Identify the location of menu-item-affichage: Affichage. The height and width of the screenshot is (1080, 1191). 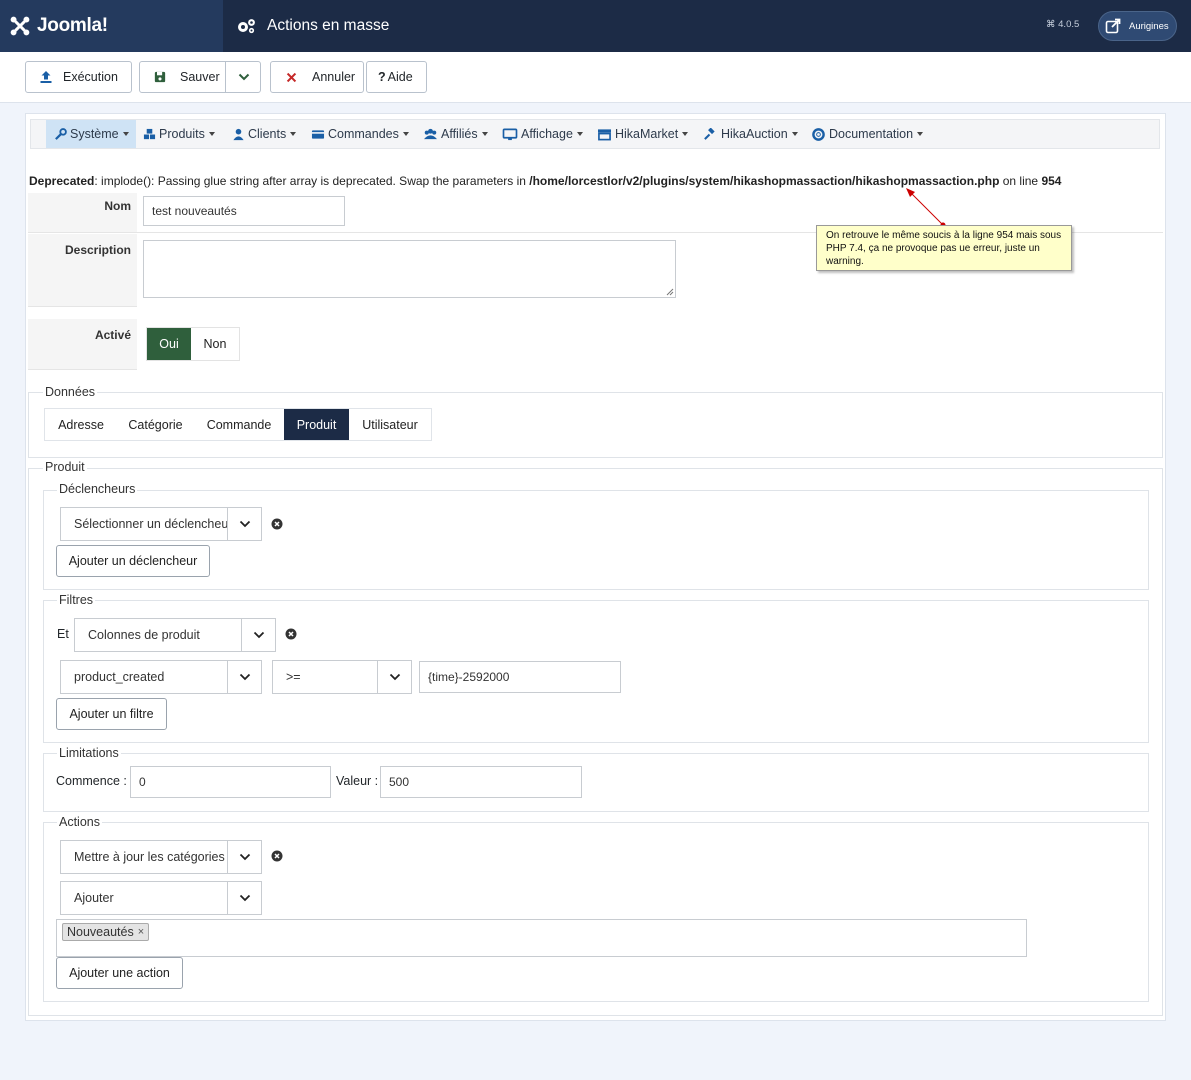
(542, 134).